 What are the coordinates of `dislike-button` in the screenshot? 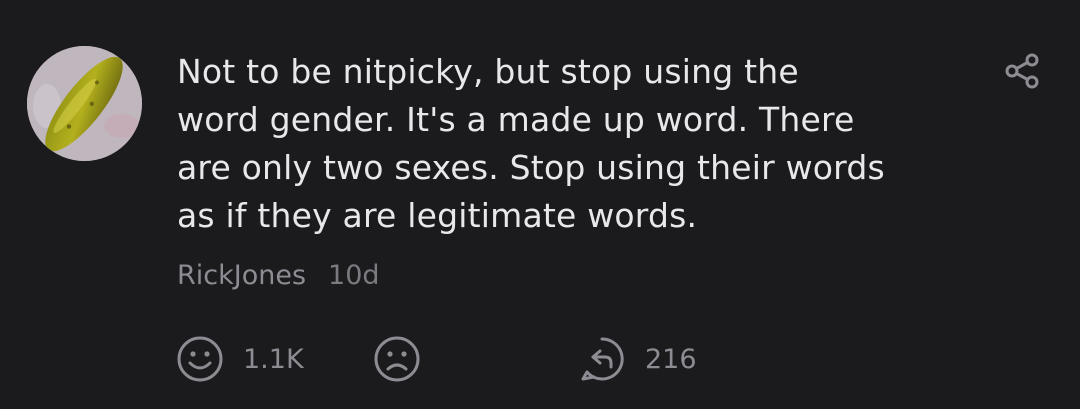 It's located at (397, 359).